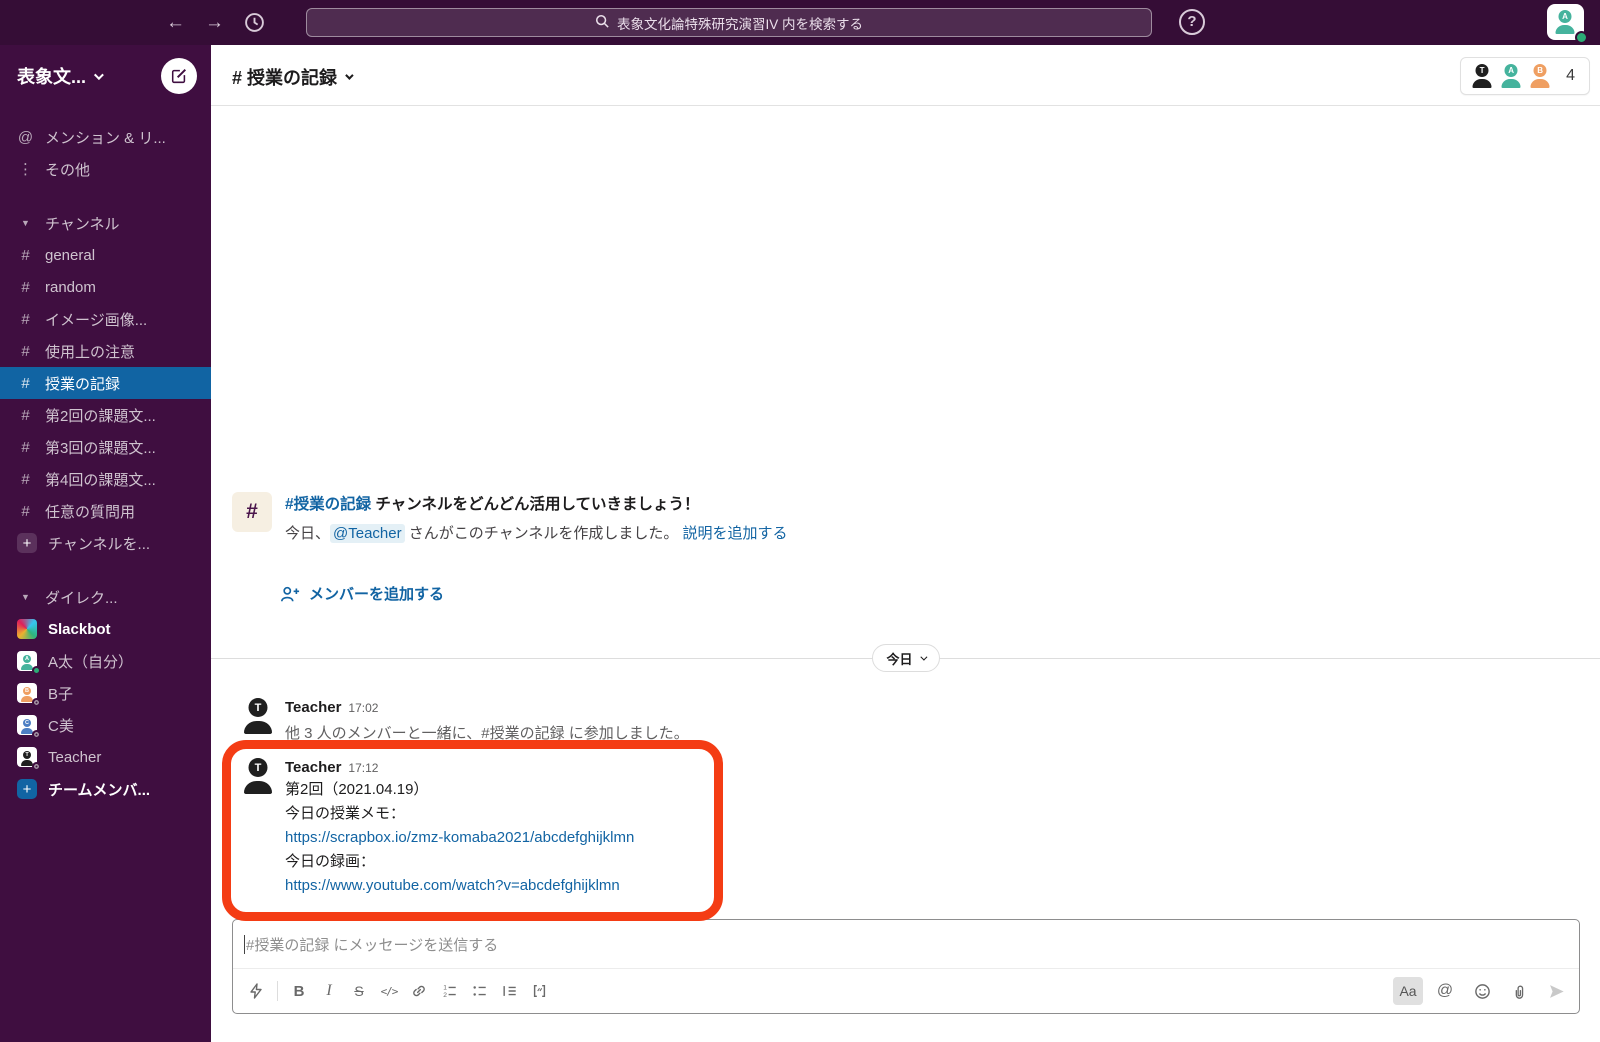 The image size is (1600, 1042). I want to click on composer-placeholder: #授業の記録 にメッセージを送信する, so click(372, 945).